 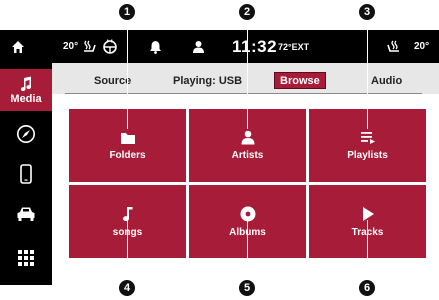 What do you see at coordinates (393, 46) in the screenshot?
I see `seat-heat-right-icon` at bounding box center [393, 46].